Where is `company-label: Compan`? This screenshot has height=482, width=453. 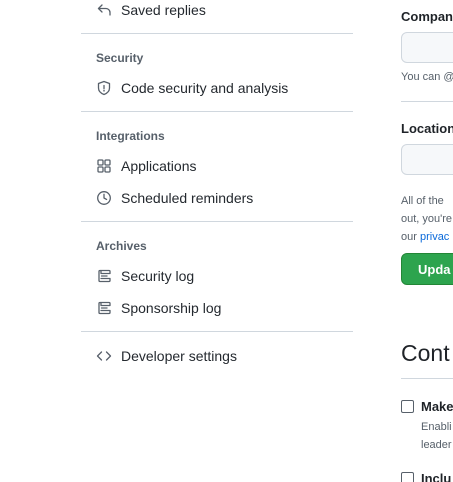 company-label: Compan is located at coordinates (427, 16).